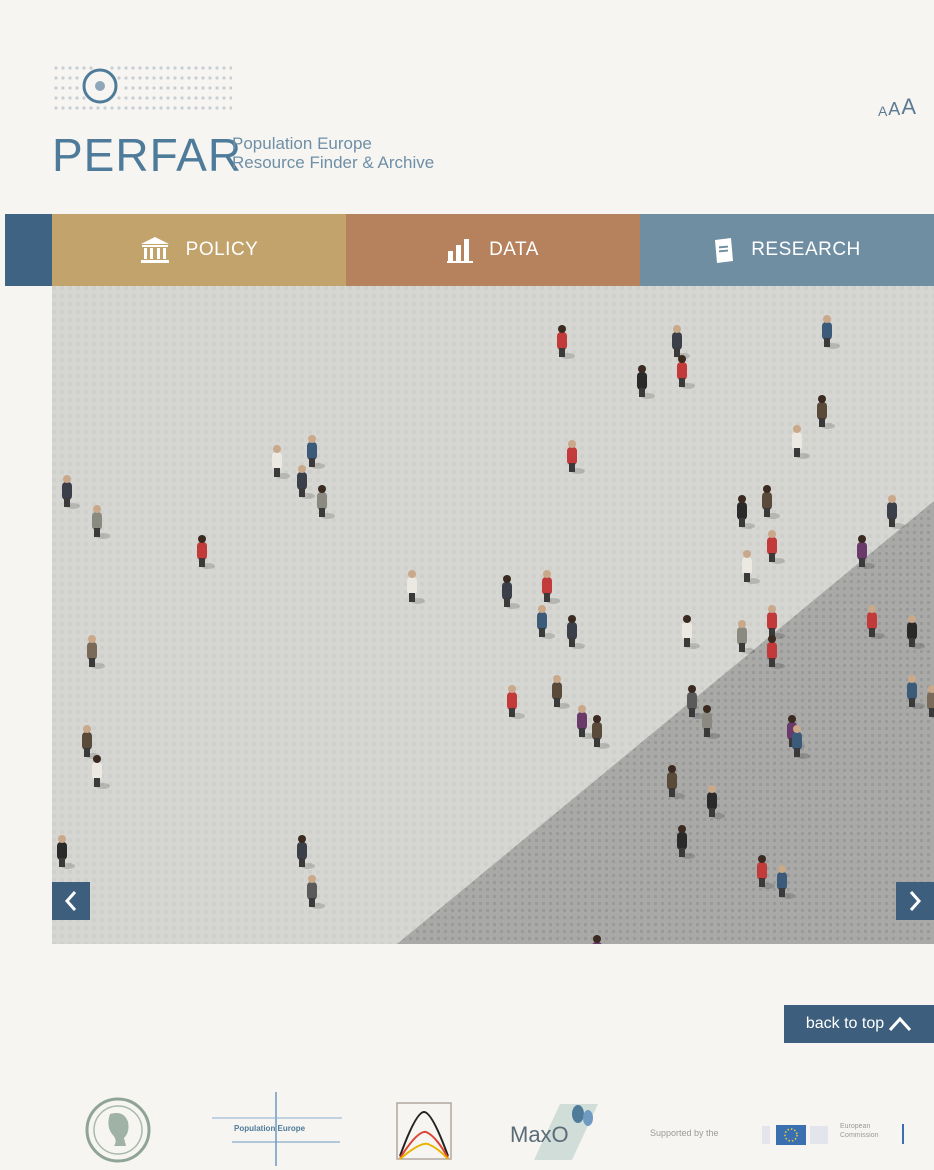 This screenshot has height=1170, width=934. What do you see at coordinates (514, 249) in the screenshot?
I see `nav-item-data-label: DATA` at bounding box center [514, 249].